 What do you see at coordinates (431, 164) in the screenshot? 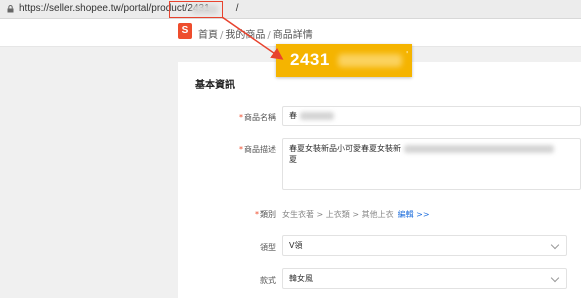
I see `description-textarea: 春夏女裝新品小可愛春夏女裝新 夏` at bounding box center [431, 164].